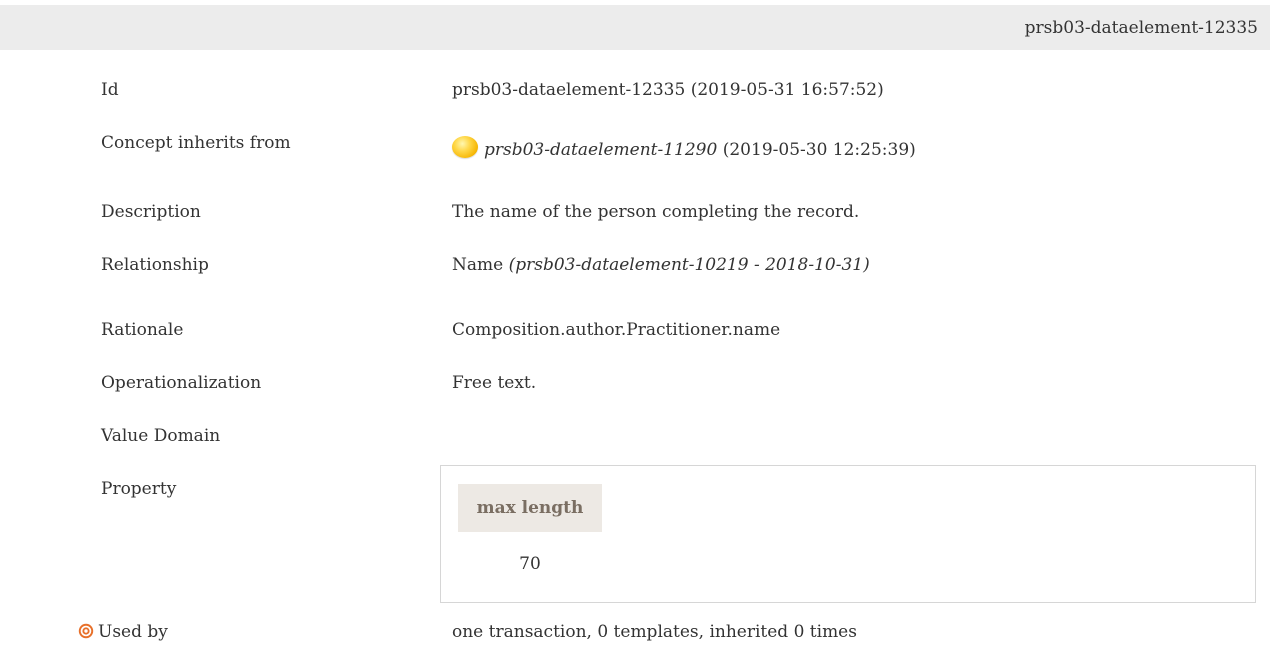 The height and width of the screenshot is (657, 1270). I want to click on status-dot-icon, so click(465, 147).